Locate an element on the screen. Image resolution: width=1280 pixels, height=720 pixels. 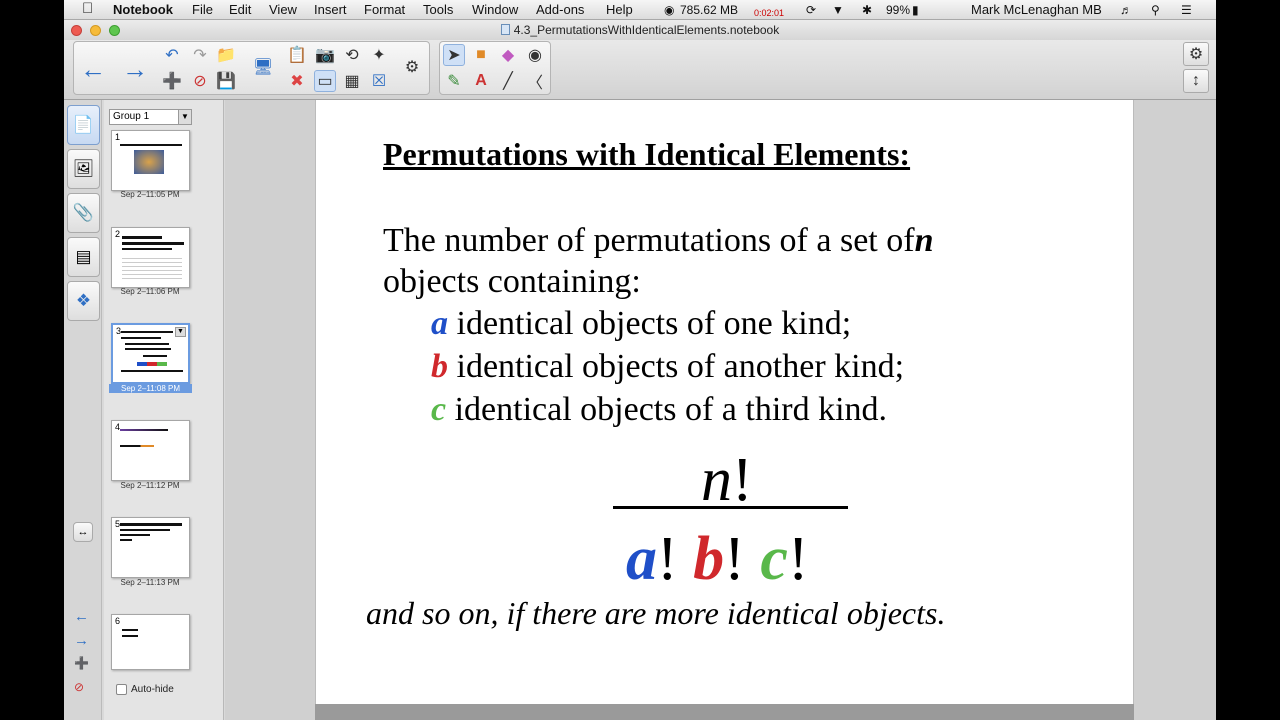
chevron-down-icon: ▼ is located at coordinates (184, 117).